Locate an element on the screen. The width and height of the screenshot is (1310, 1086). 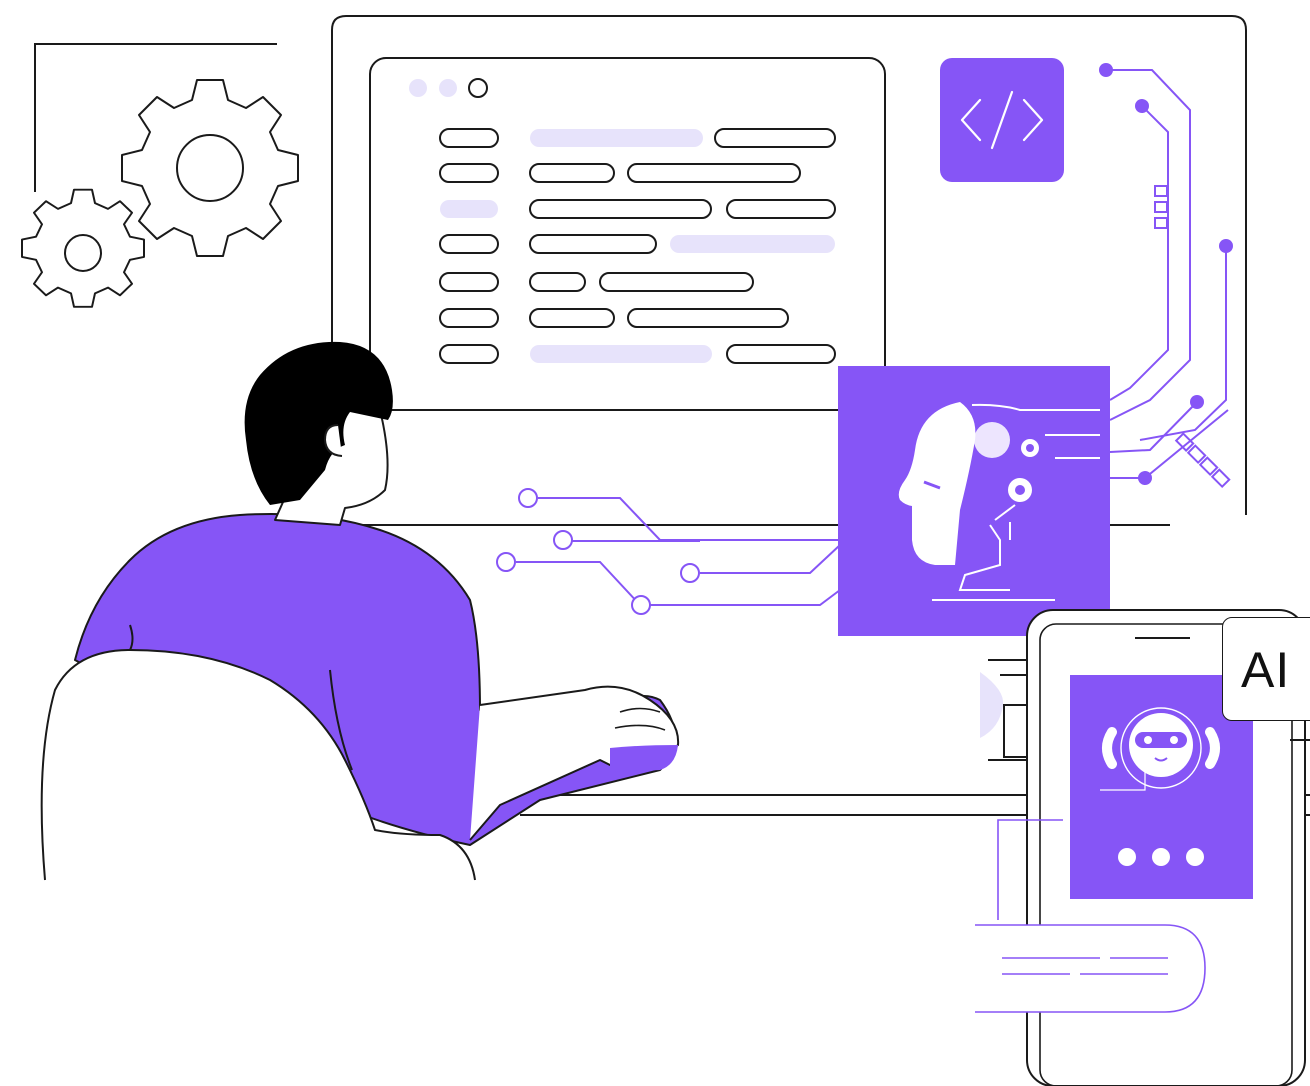
typing-dots-icon is located at coordinates (1161, 857).